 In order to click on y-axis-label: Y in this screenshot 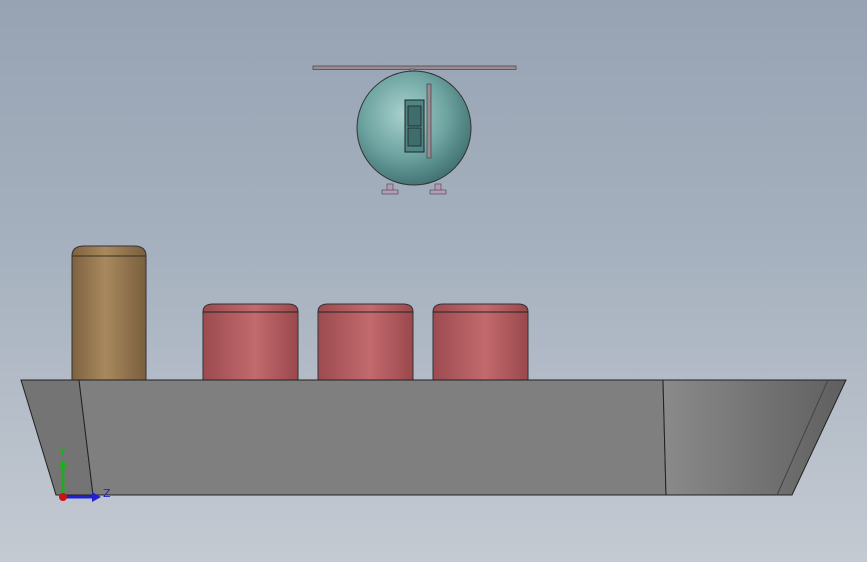, I will do `click(62, 451)`.